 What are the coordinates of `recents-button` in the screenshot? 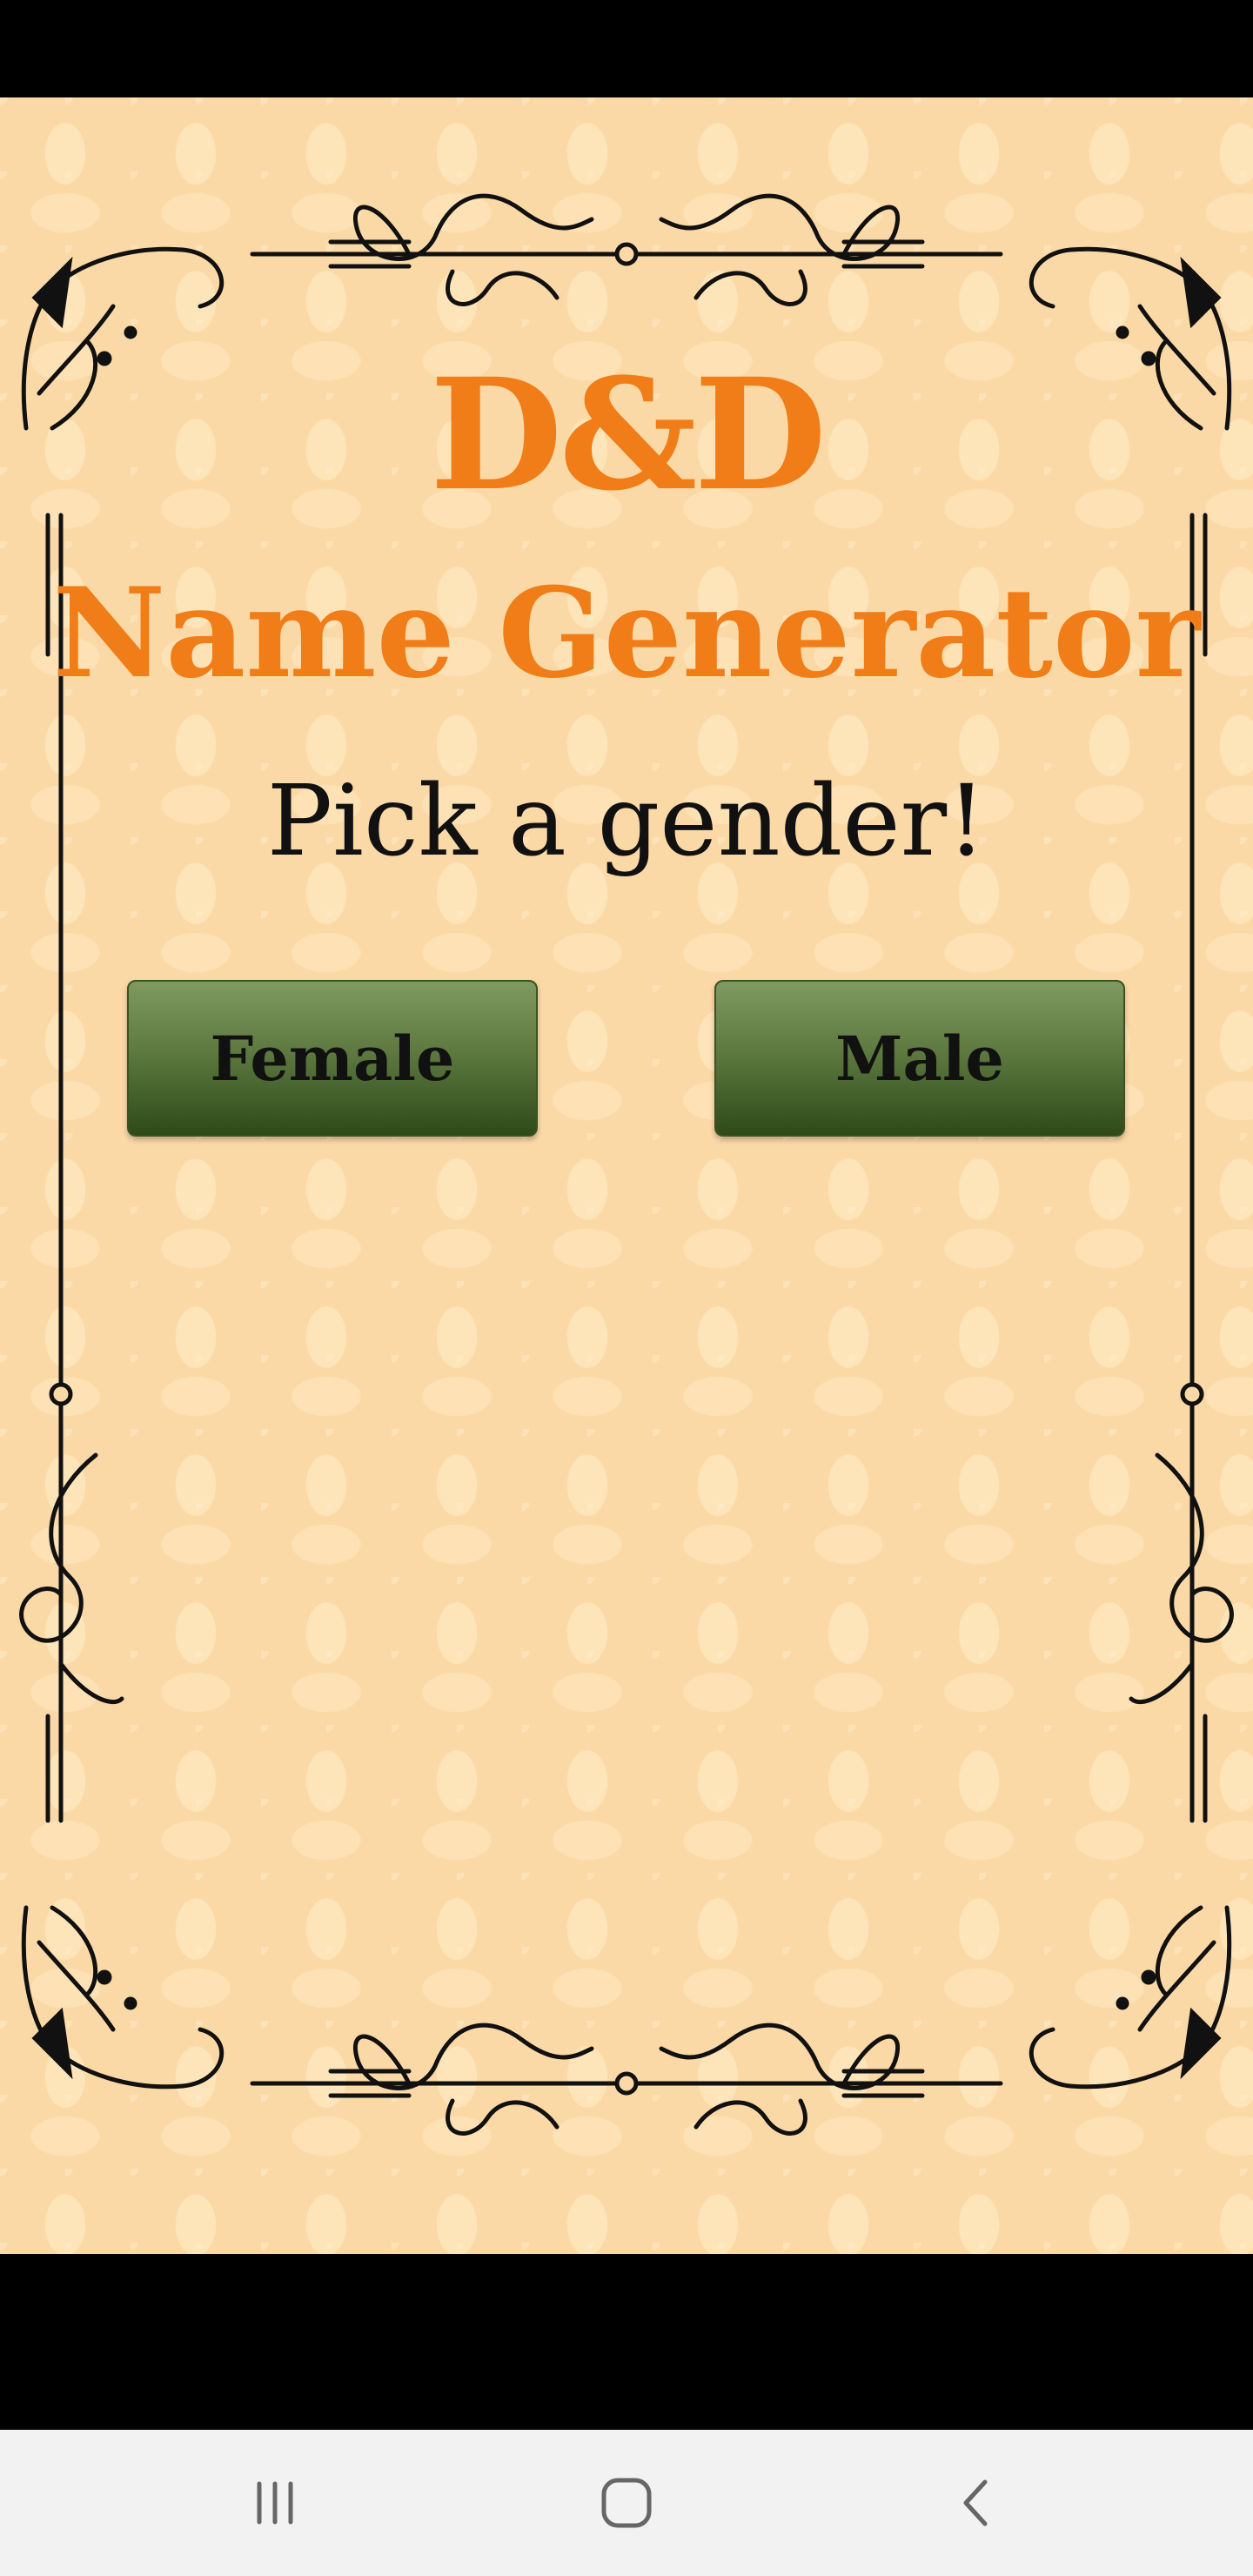 It's located at (275, 2503).